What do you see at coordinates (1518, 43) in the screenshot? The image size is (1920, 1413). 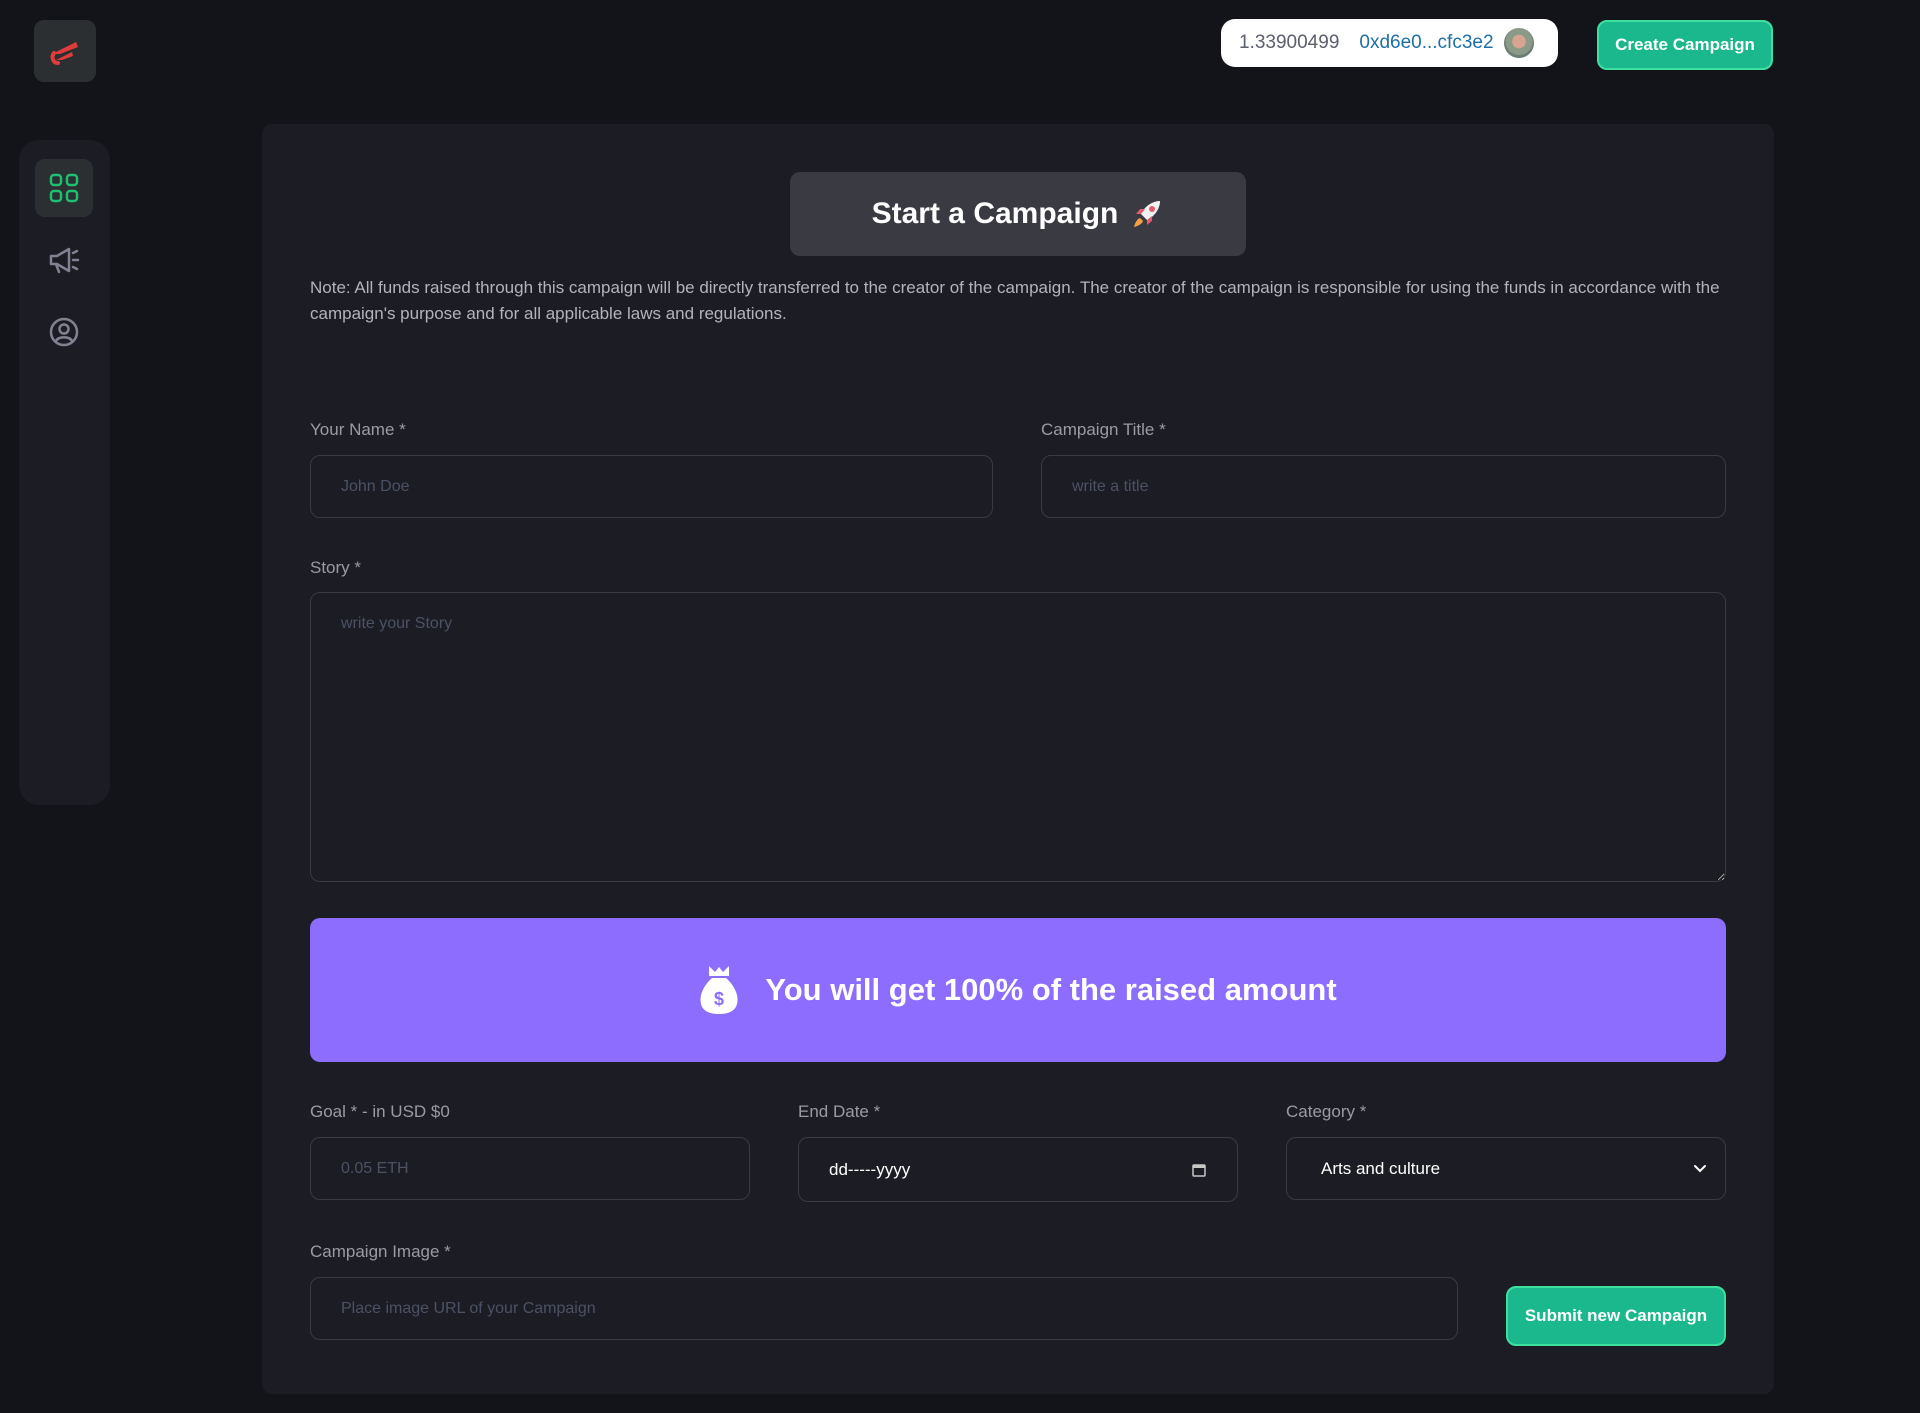 I see `wallet-avatar` at bounding box center [1518, 43].